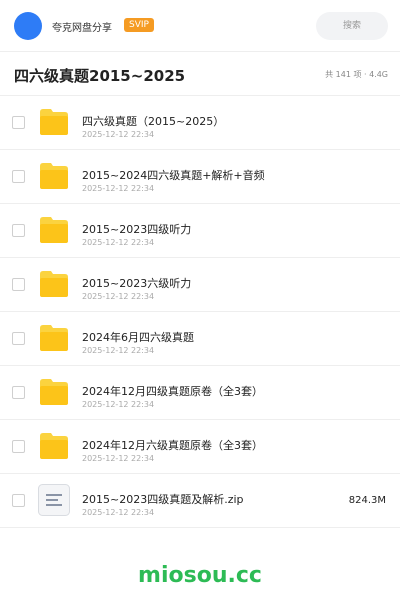 The image size is (400, 600). I want to click on file-name: 2015~2023六级听力, so click(136, 283).